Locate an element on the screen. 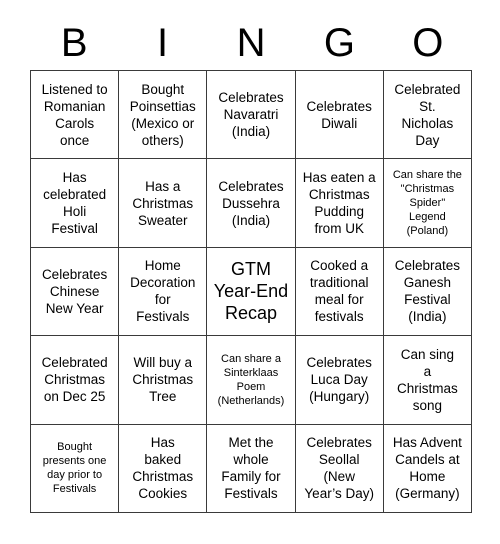  bingo-cell-label: Met the whole Family for Festivals is located at coordinates (251, 468).